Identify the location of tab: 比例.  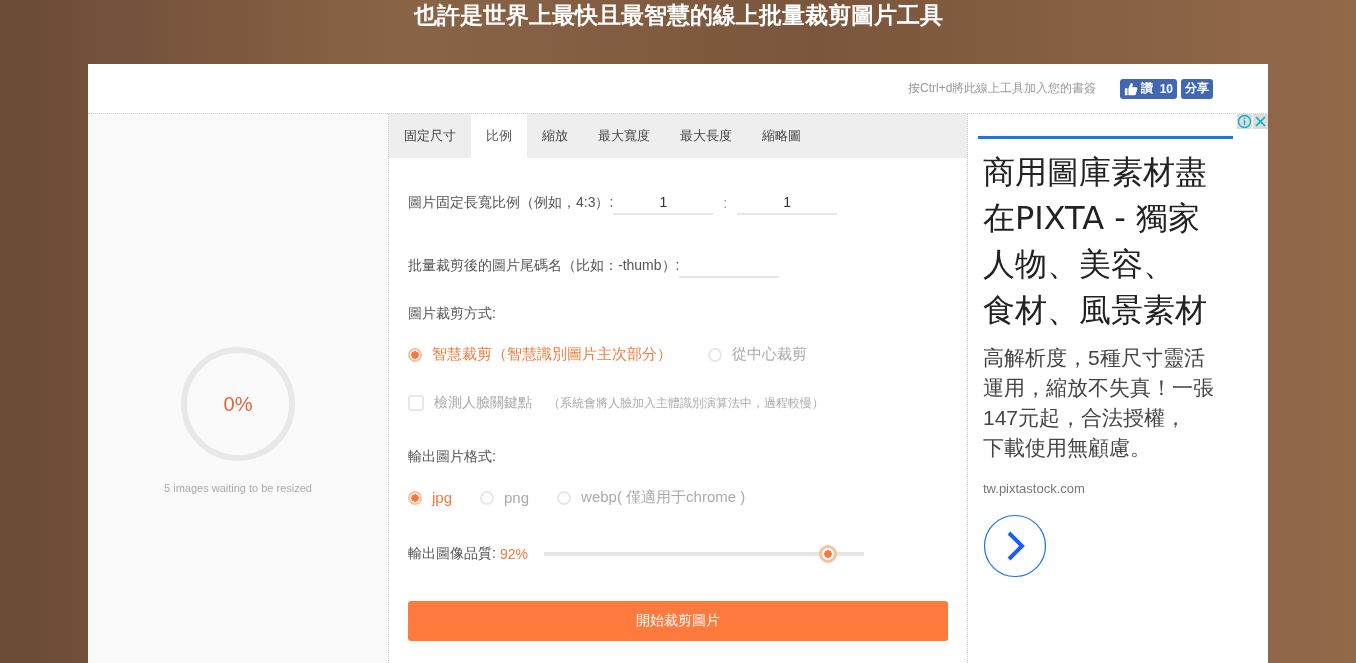
(499, 136).